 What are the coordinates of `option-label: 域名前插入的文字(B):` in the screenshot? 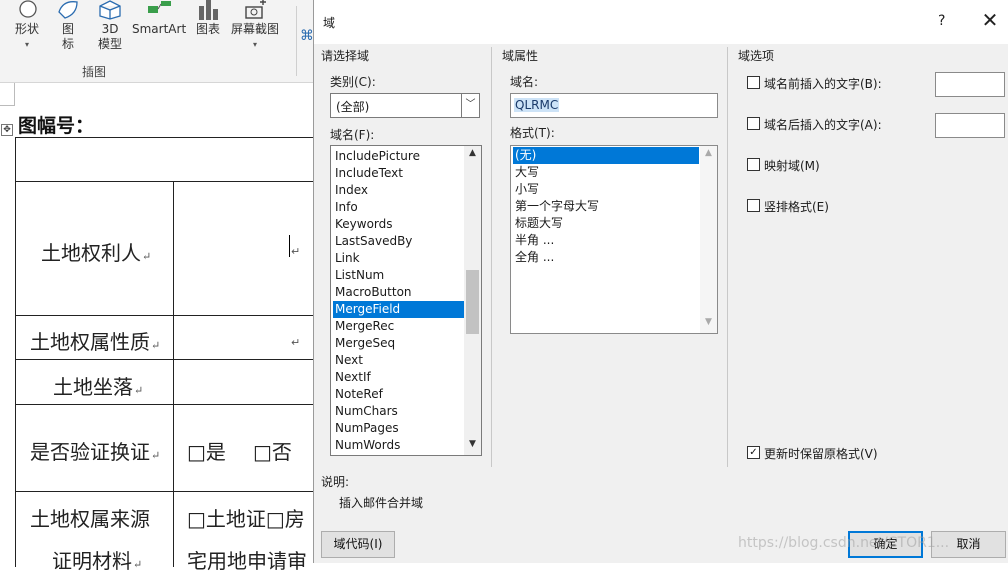 It's located at (823, 84).